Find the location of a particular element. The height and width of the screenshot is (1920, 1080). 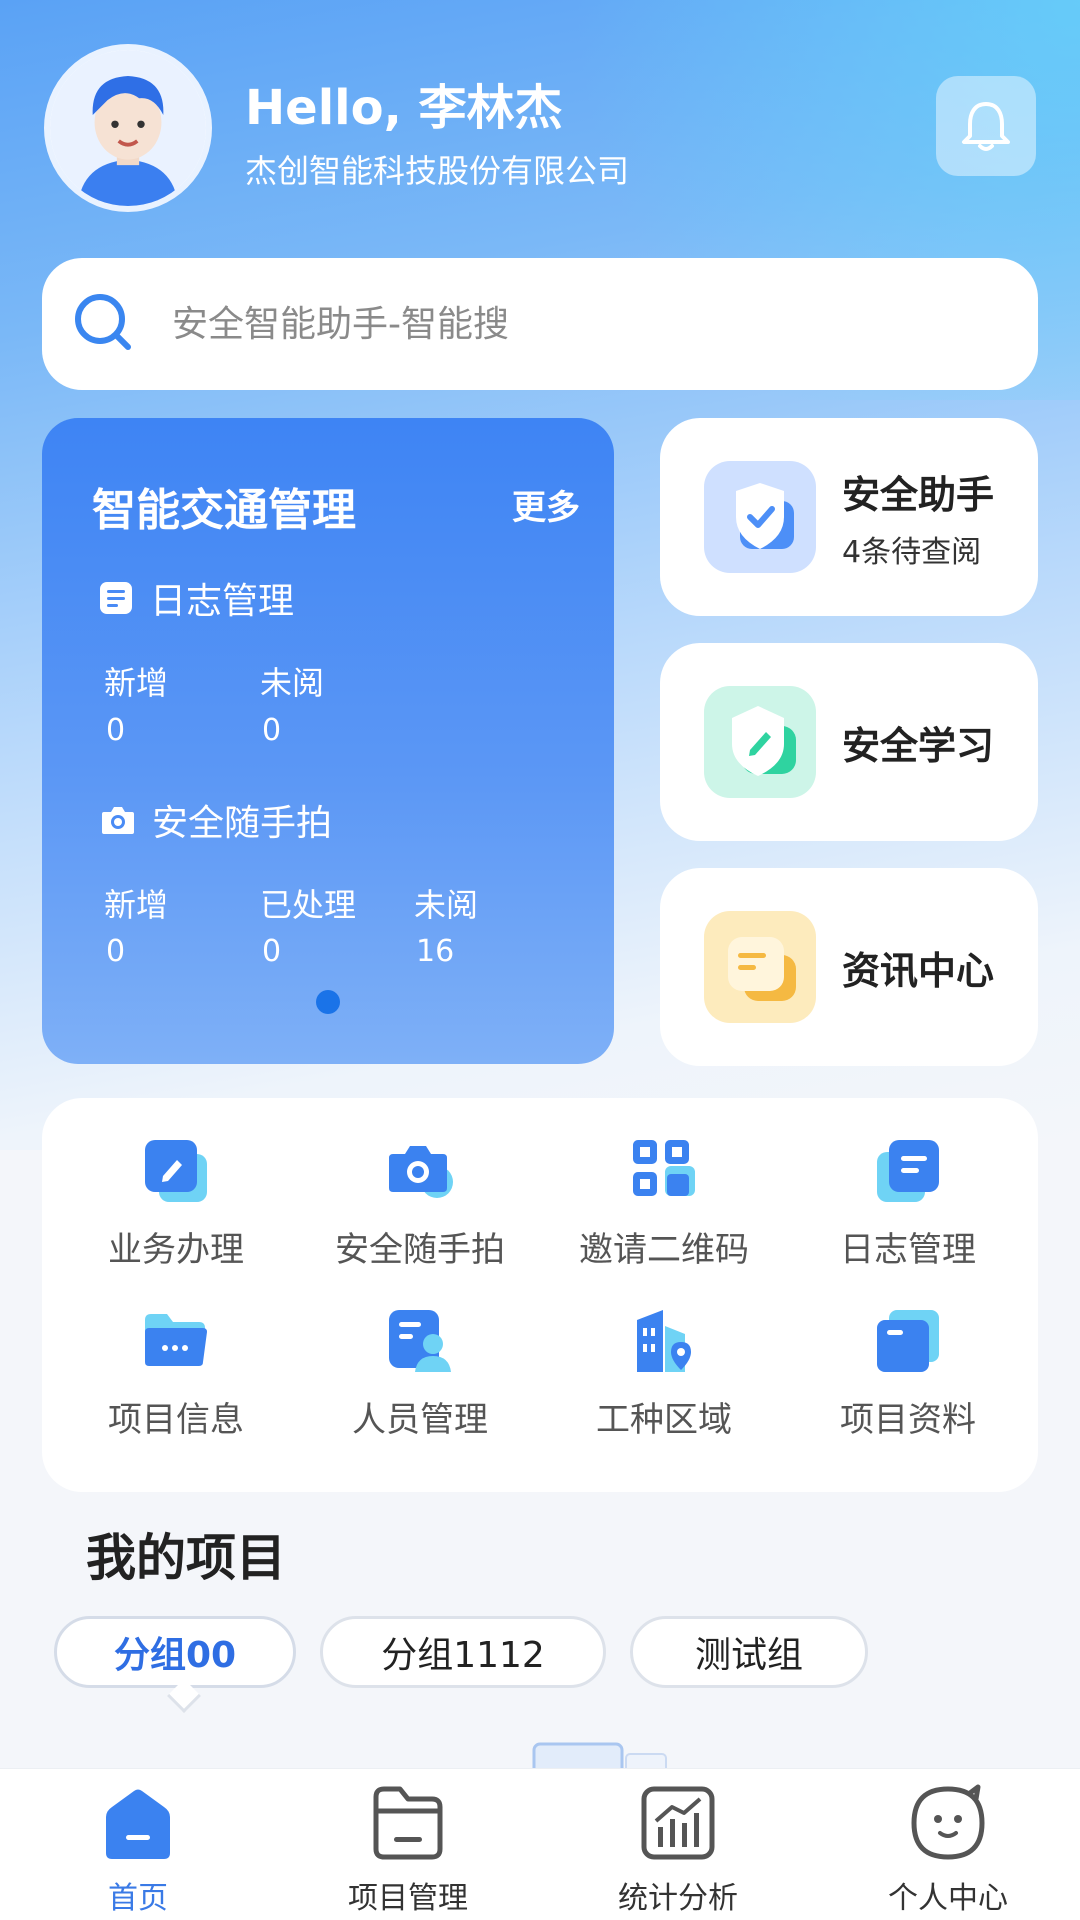

card-title: 安全助手 is located at coordinates (918, 494).